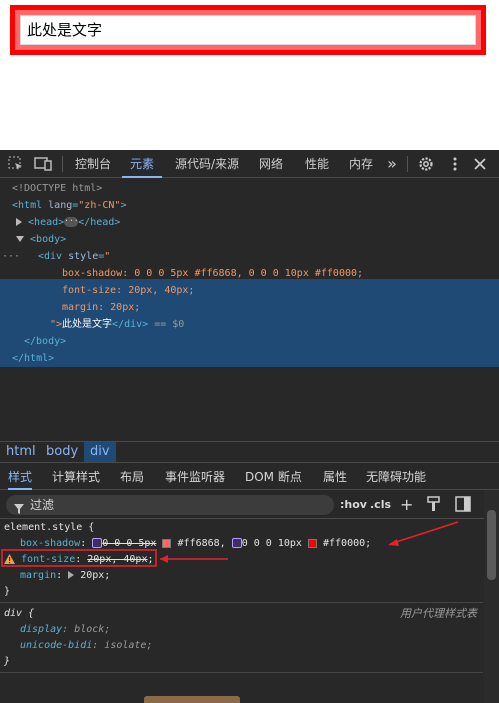 This screenshot has height=703, width=499. Describe the element at coordinates (435, 505) in the screenshot. I see `paint-bucket-icon` at that location.